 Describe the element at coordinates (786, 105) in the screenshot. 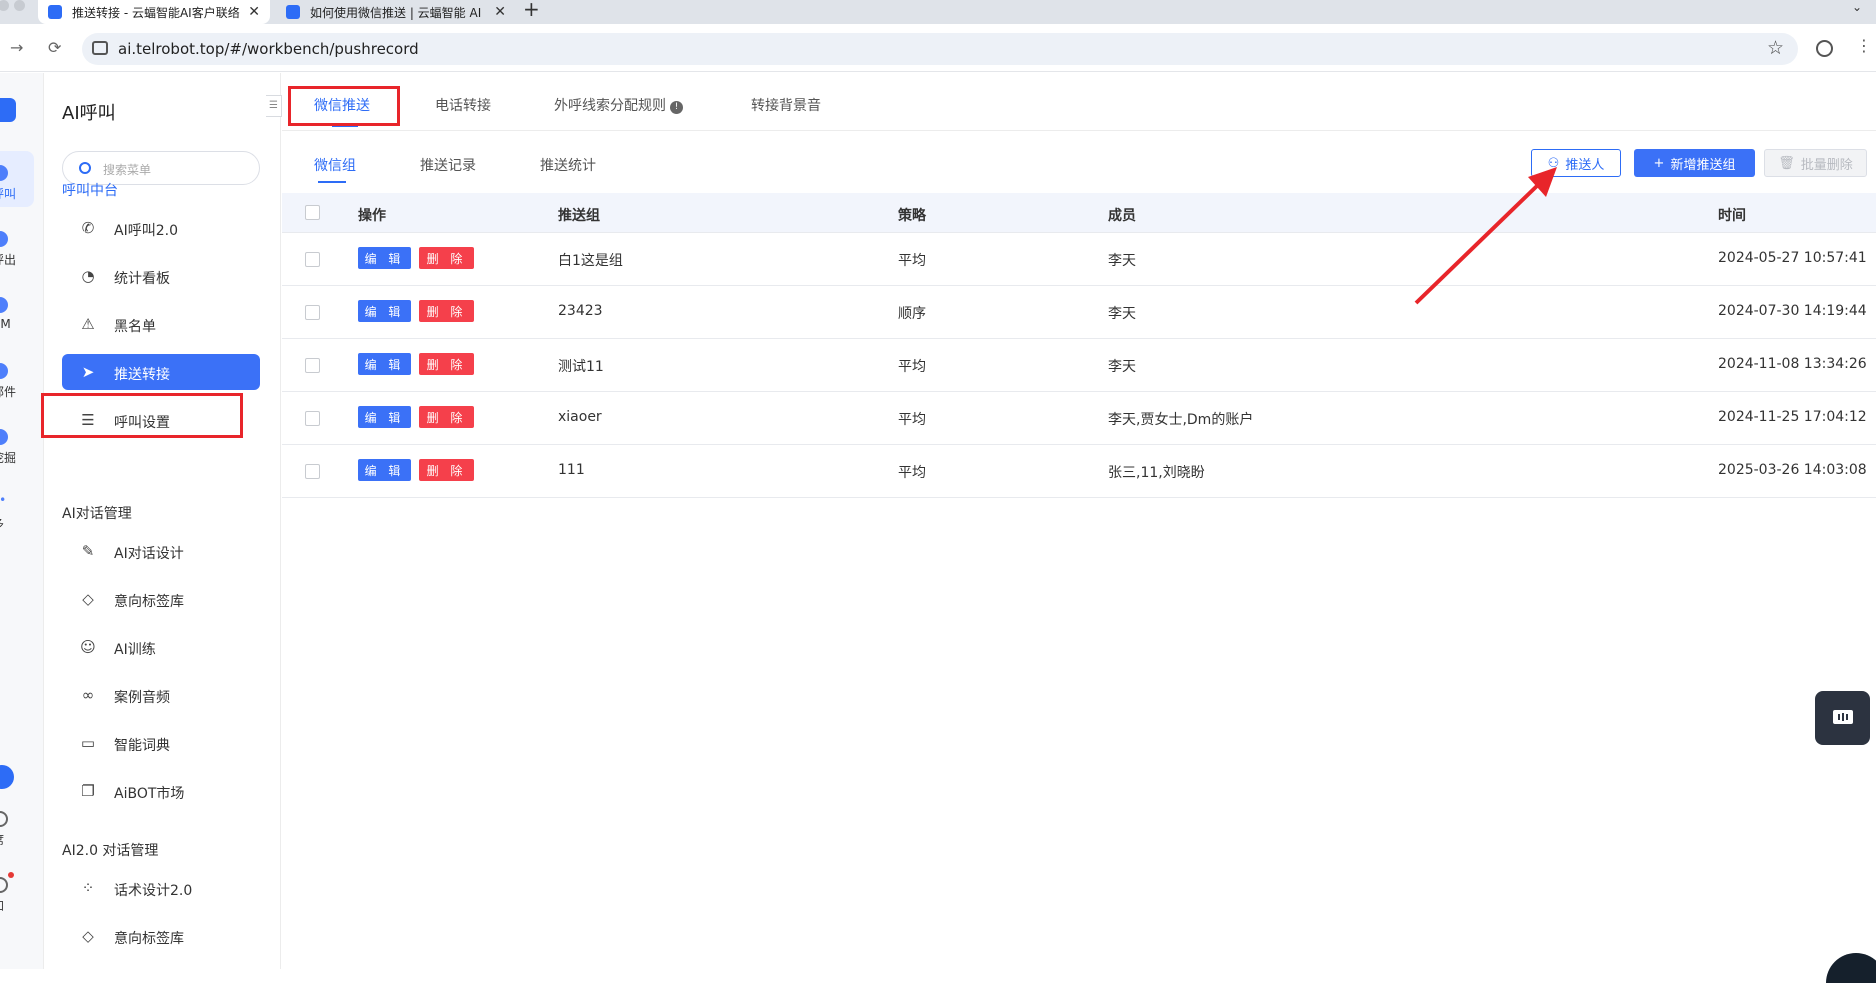

I see `tab-transfer-music: 转接背景音` at that location.